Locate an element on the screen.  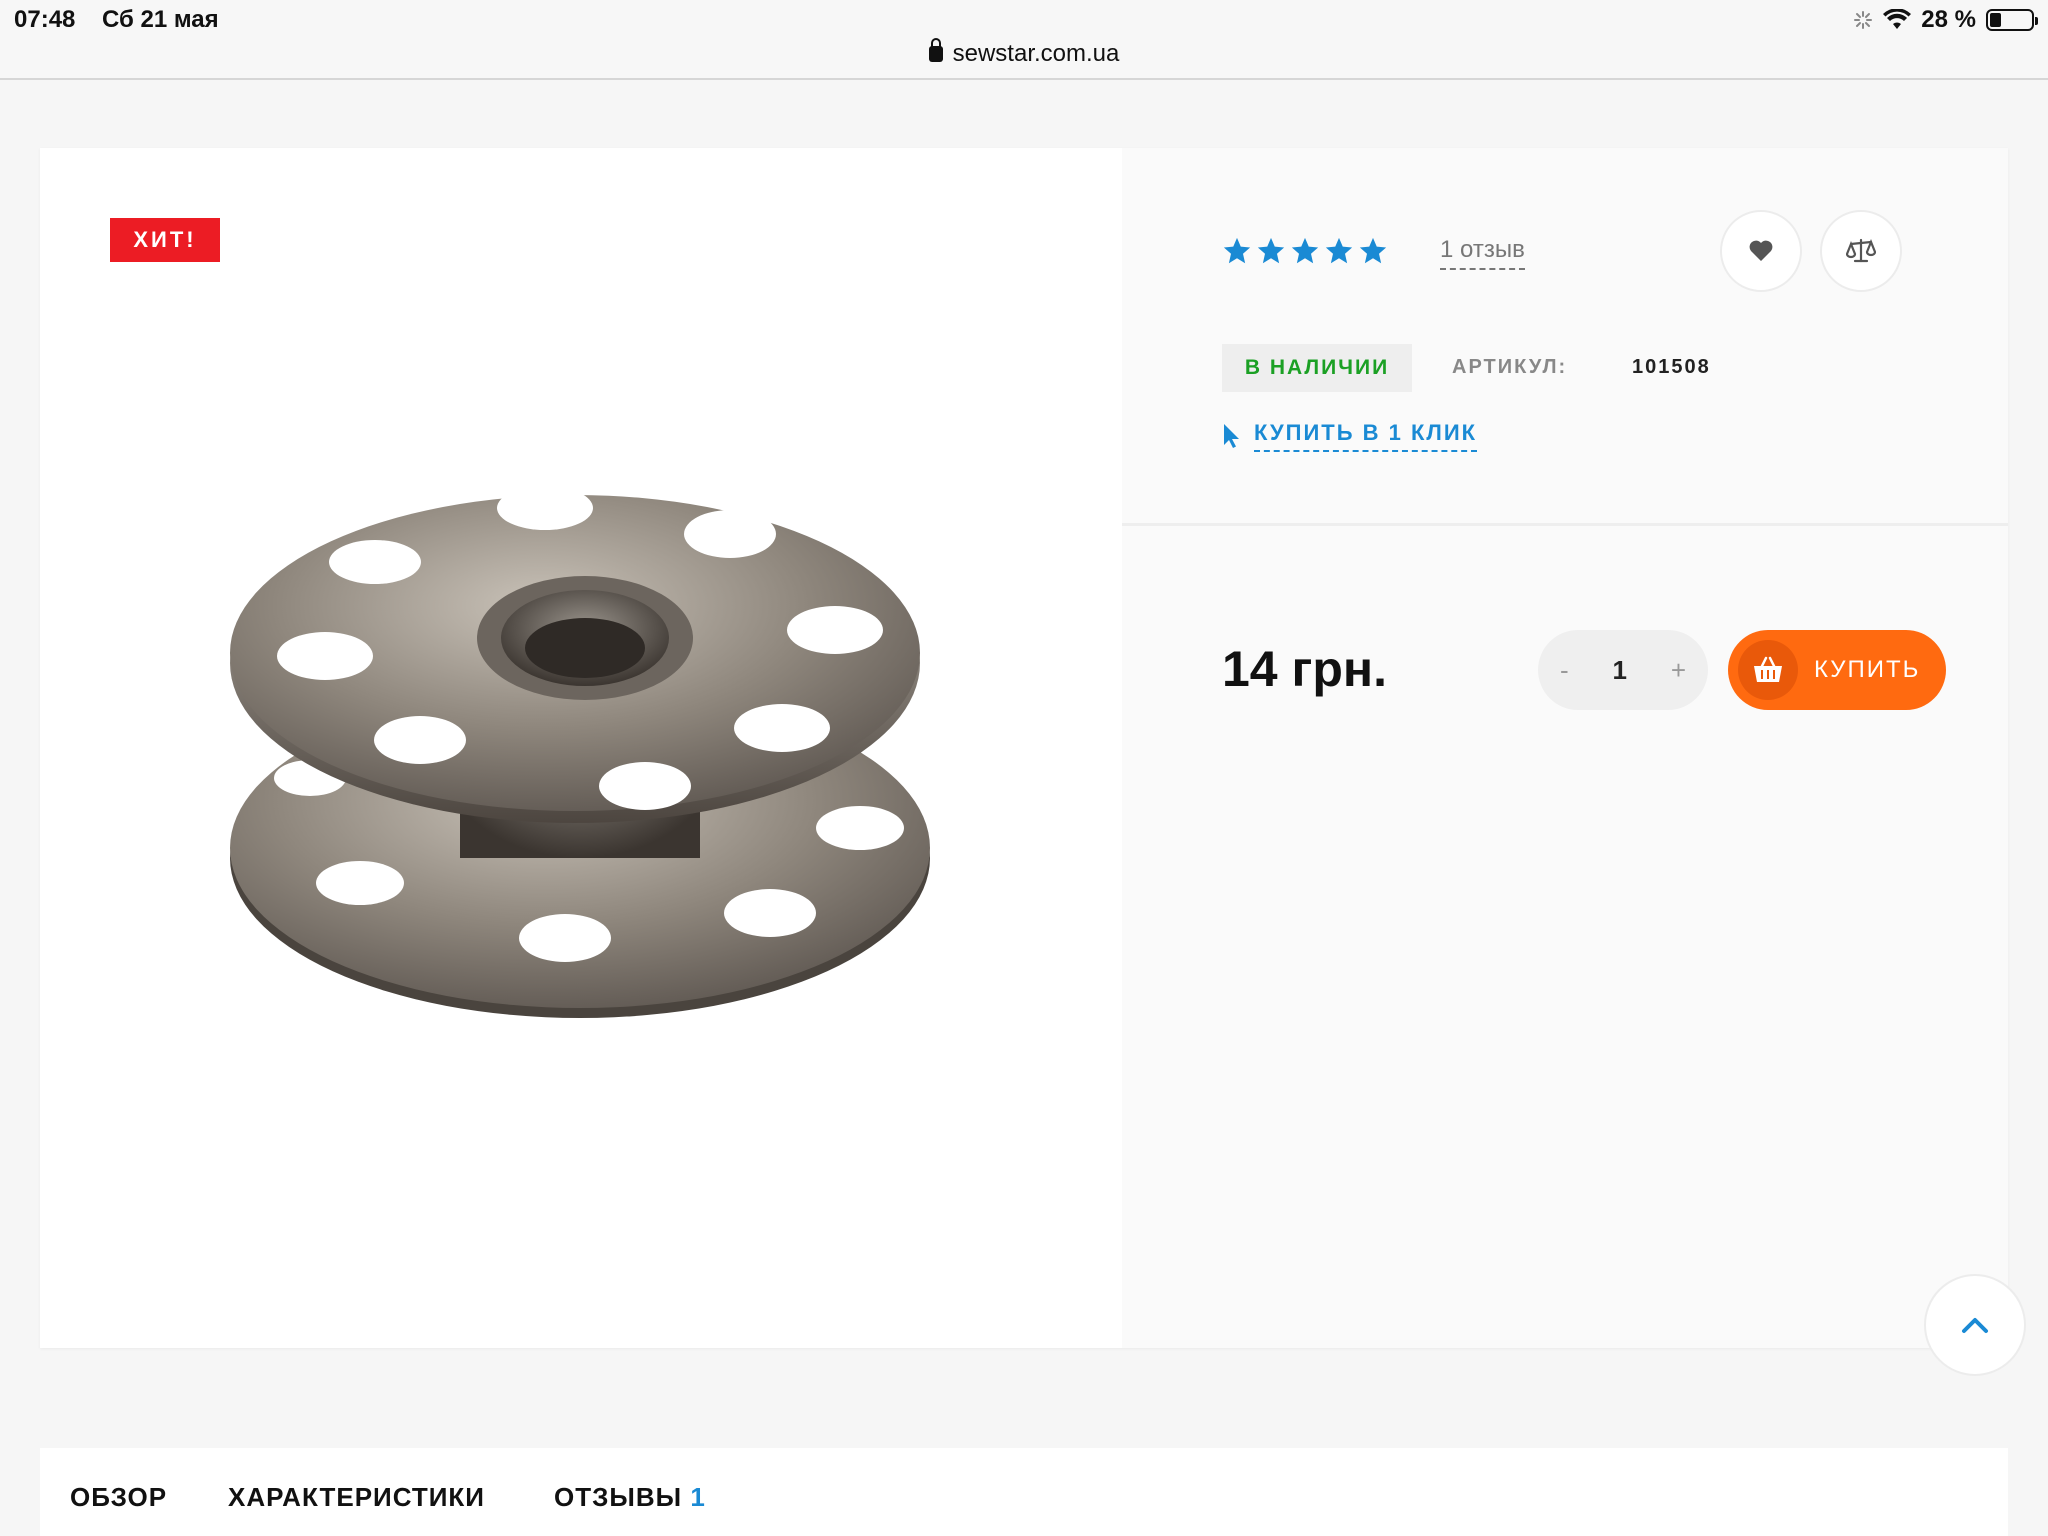
compare-button is located at coordinates (1861, 251).